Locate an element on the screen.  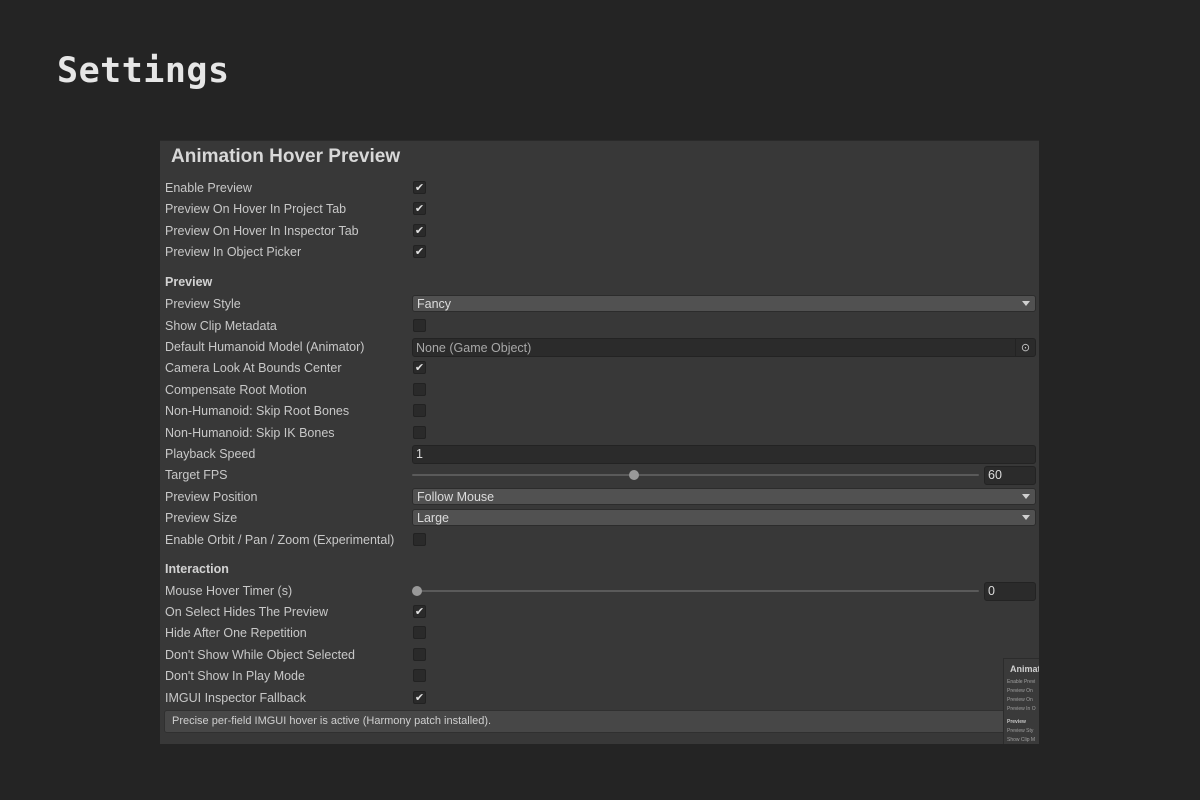
compensate-root-label: Compensate Root Motion is located at coordinates (236, 390).